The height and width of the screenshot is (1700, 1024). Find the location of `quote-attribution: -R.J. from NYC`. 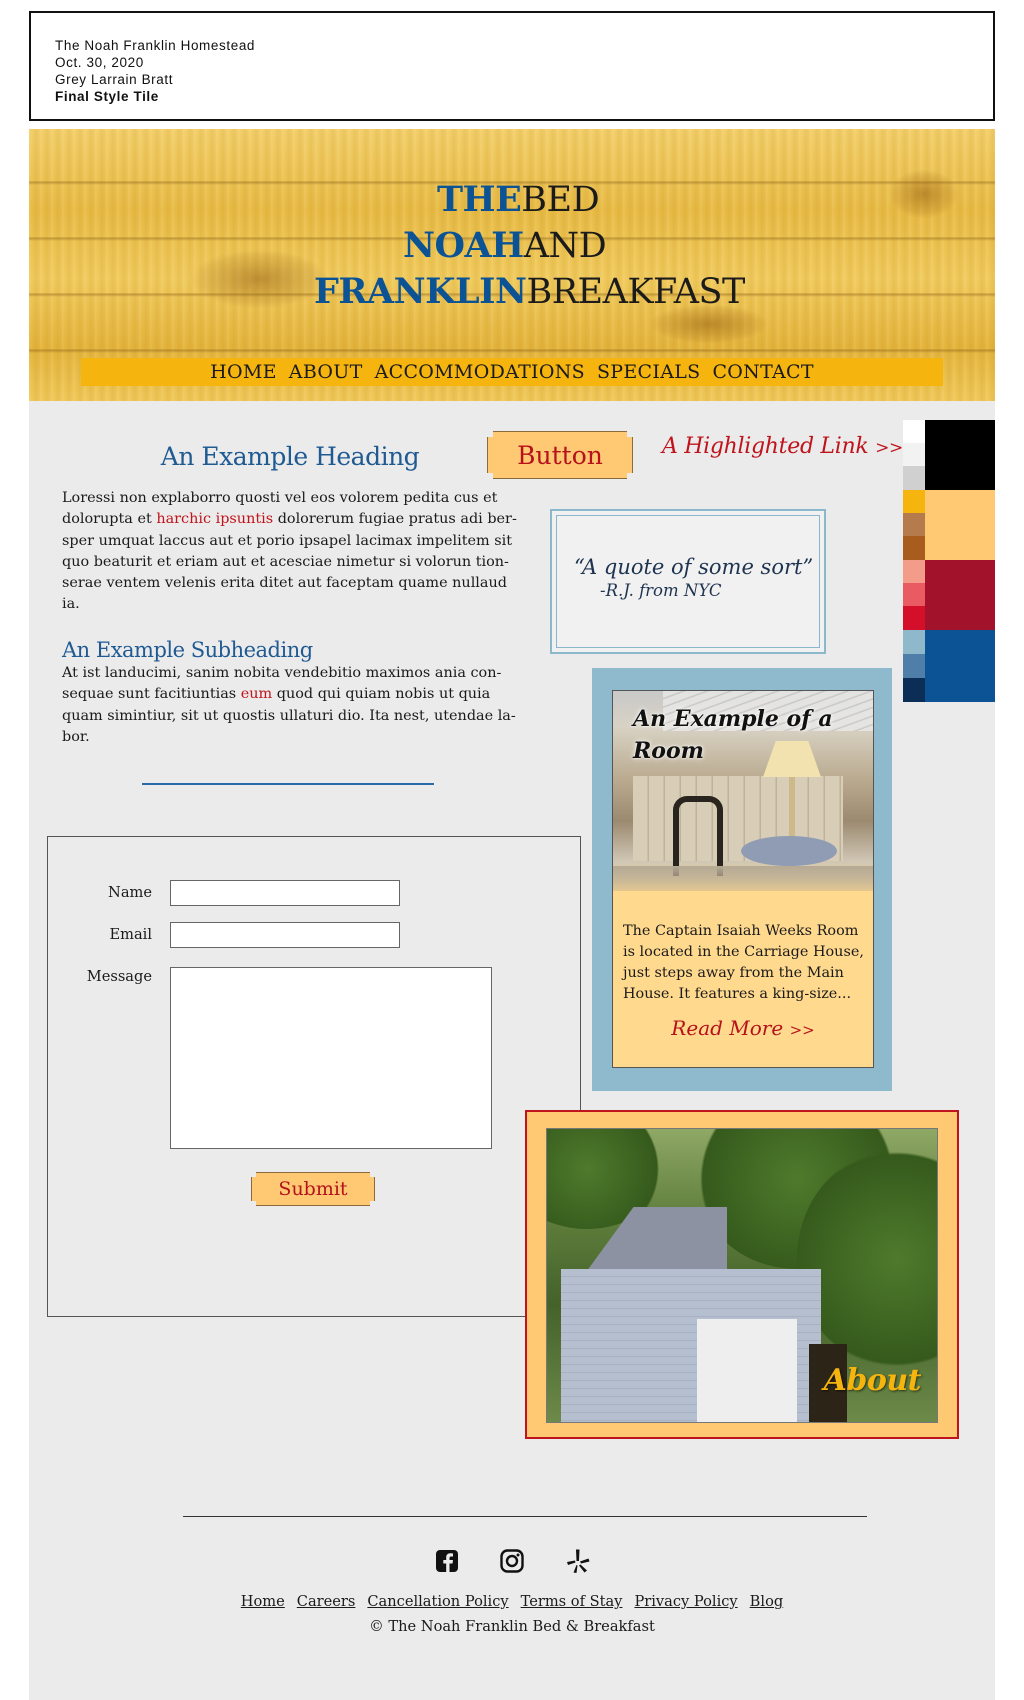

quote-attribution: -R.J. from NYC is located at coordinates (661, 590).